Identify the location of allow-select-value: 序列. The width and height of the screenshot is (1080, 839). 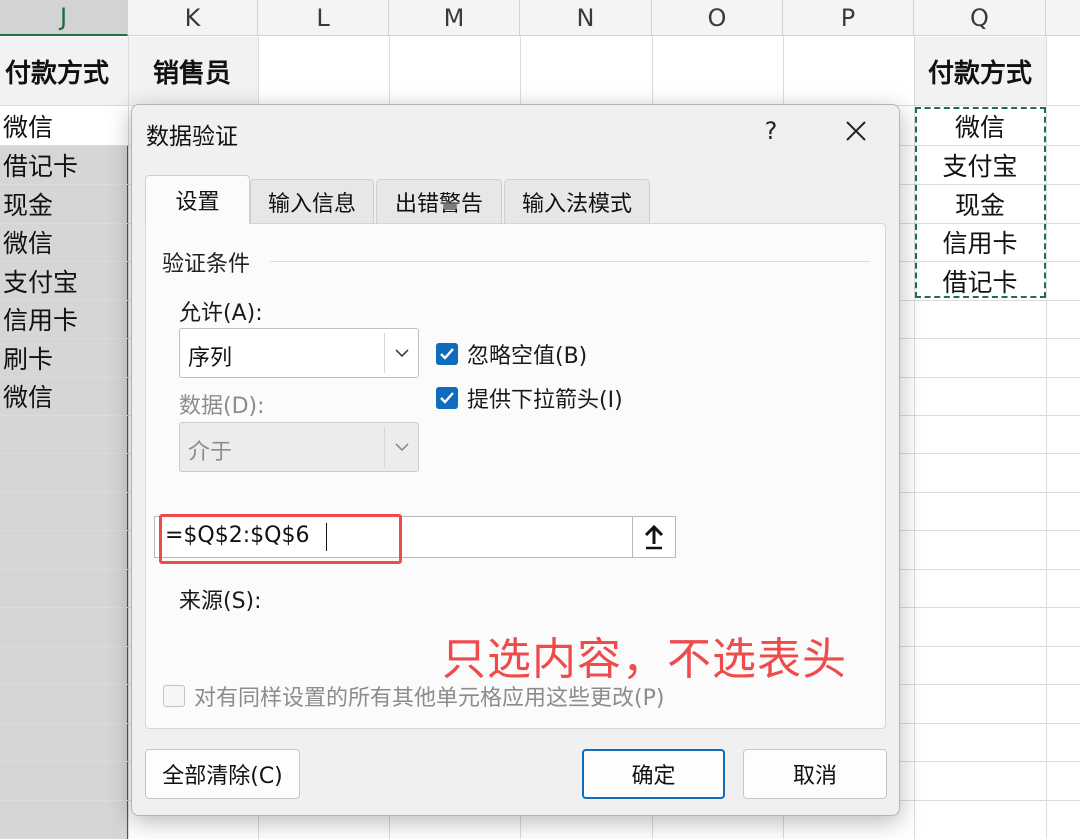
(210, 358).